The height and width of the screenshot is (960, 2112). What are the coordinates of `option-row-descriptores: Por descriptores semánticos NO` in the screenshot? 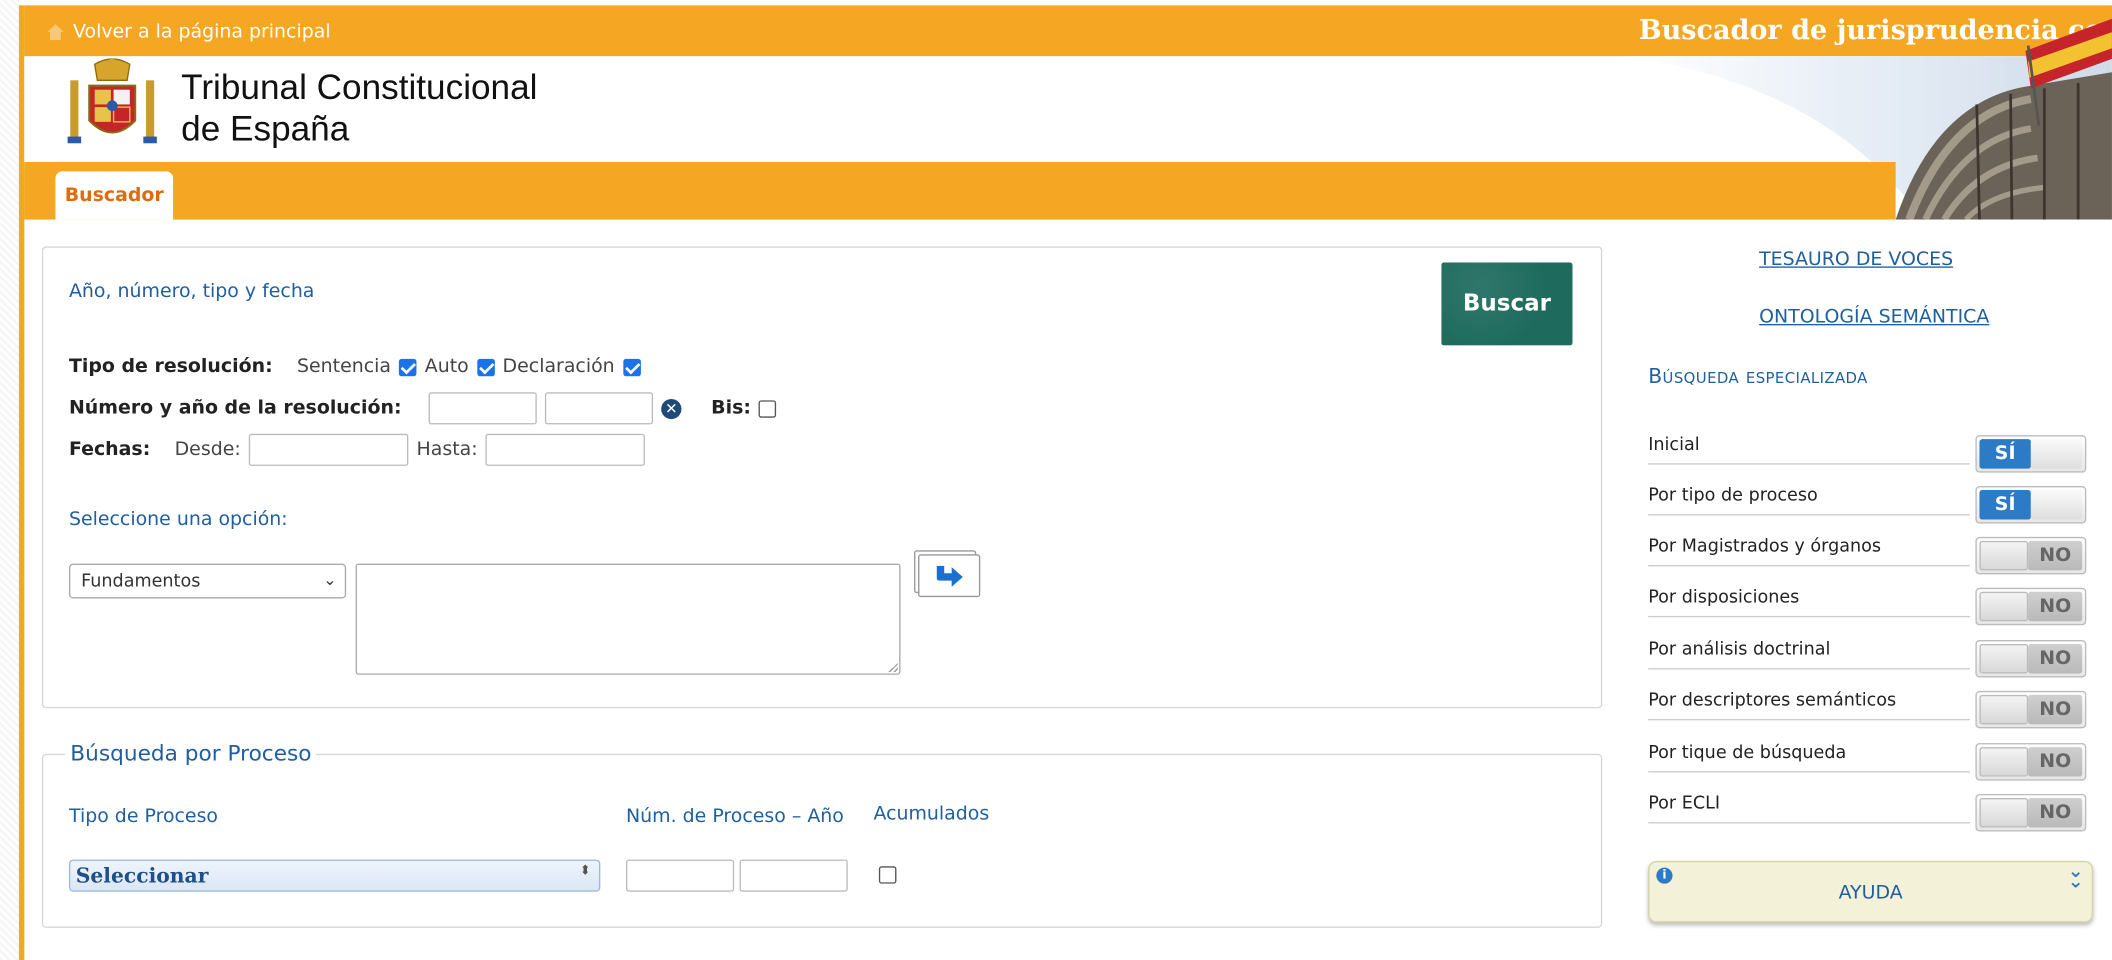 It's located at (1871, 712).